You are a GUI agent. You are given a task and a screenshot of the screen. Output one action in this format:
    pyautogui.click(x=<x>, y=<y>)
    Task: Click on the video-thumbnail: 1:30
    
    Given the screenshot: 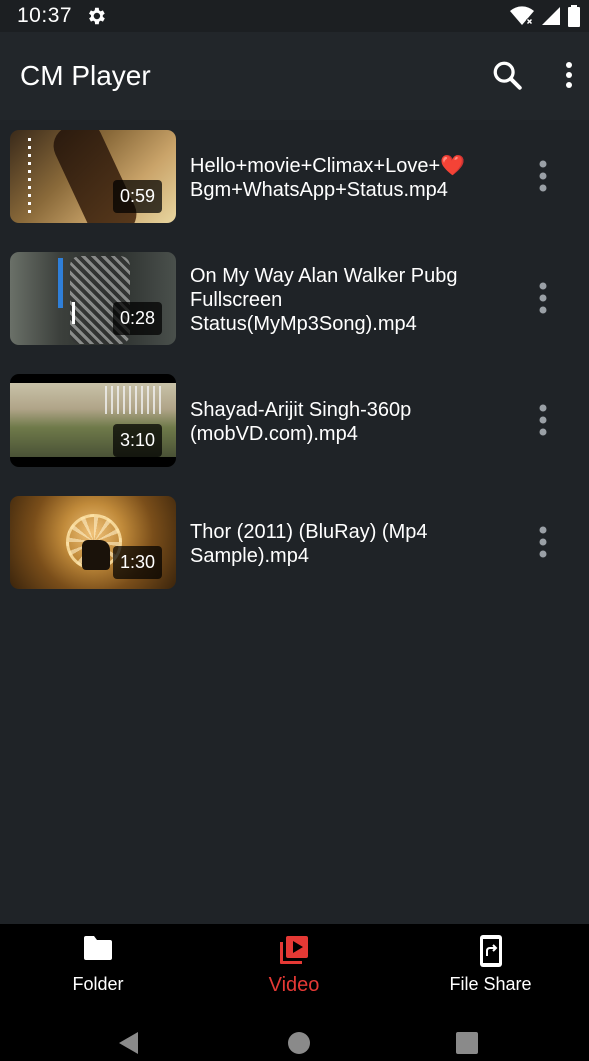 What is the action you would take?
    pyautogui.click(x=93, y=542)
    